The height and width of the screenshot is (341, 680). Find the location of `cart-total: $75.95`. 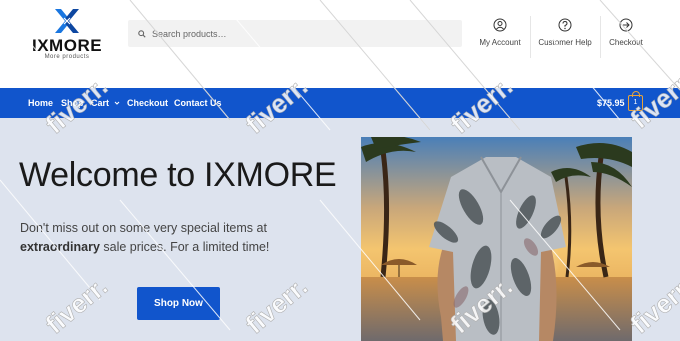

cart-total: $75.95 is located at coordinates (611, 103).